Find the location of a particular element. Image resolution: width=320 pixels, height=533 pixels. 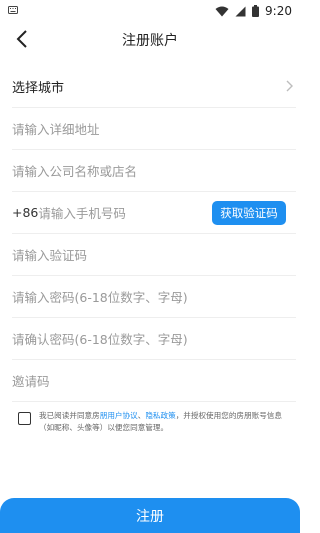

keyboard-notification-icon is located at coordinates (13, 10).